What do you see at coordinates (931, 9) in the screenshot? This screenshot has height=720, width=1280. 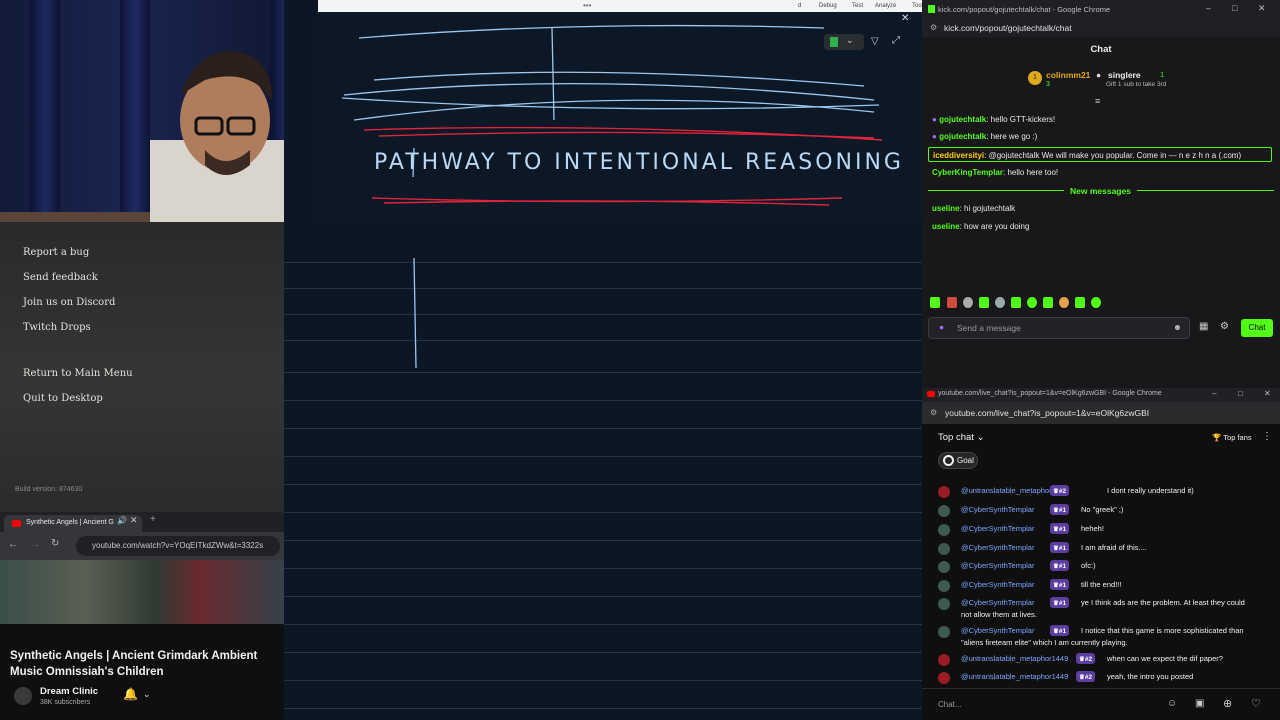 I see `kick-logo-icon` at bounding box center [931, 9].